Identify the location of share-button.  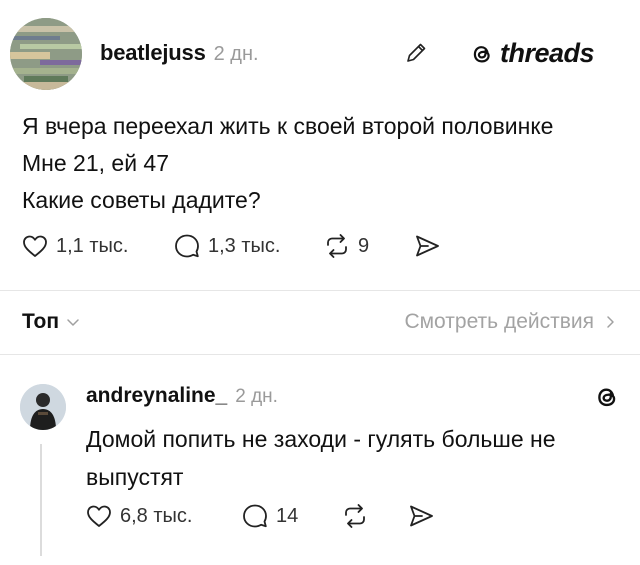
(427, 246).